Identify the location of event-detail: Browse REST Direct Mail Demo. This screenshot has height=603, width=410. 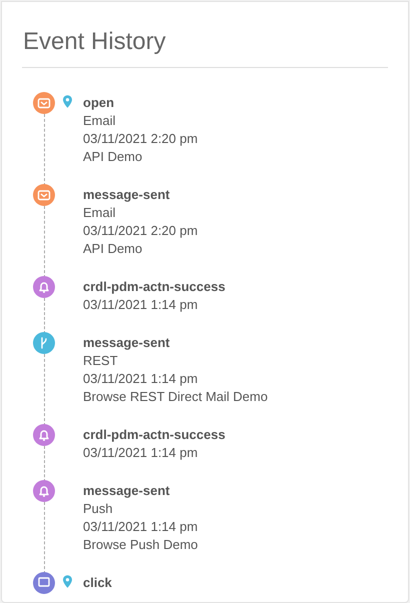
(175, 397).